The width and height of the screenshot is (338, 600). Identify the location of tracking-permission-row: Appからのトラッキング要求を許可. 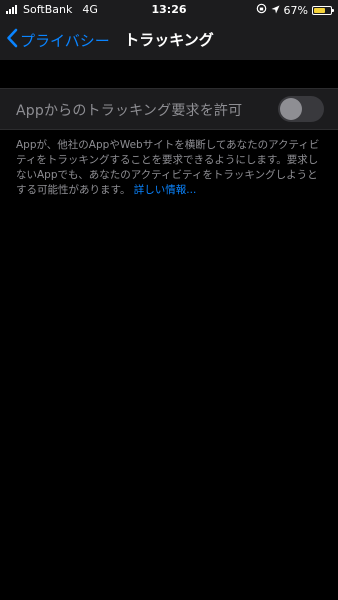
(169, 109).